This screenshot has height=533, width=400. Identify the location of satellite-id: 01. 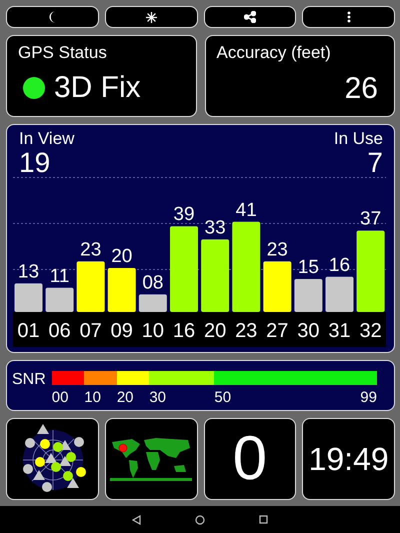
(28, 331).